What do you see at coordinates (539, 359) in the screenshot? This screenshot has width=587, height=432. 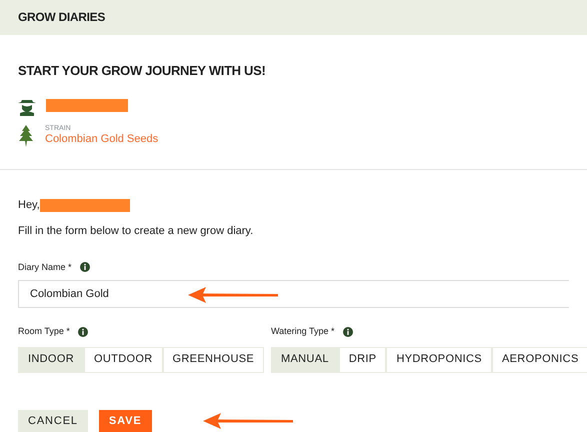 I see `option-button: AEROPONICS` at bounding box center [539, 359].